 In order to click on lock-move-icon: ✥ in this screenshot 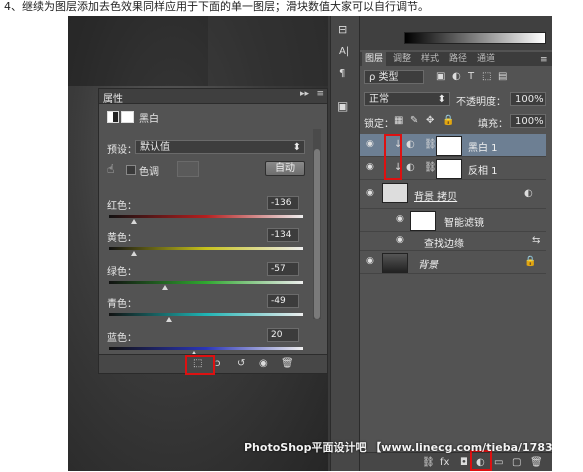, I will do `click(430, 121)`.